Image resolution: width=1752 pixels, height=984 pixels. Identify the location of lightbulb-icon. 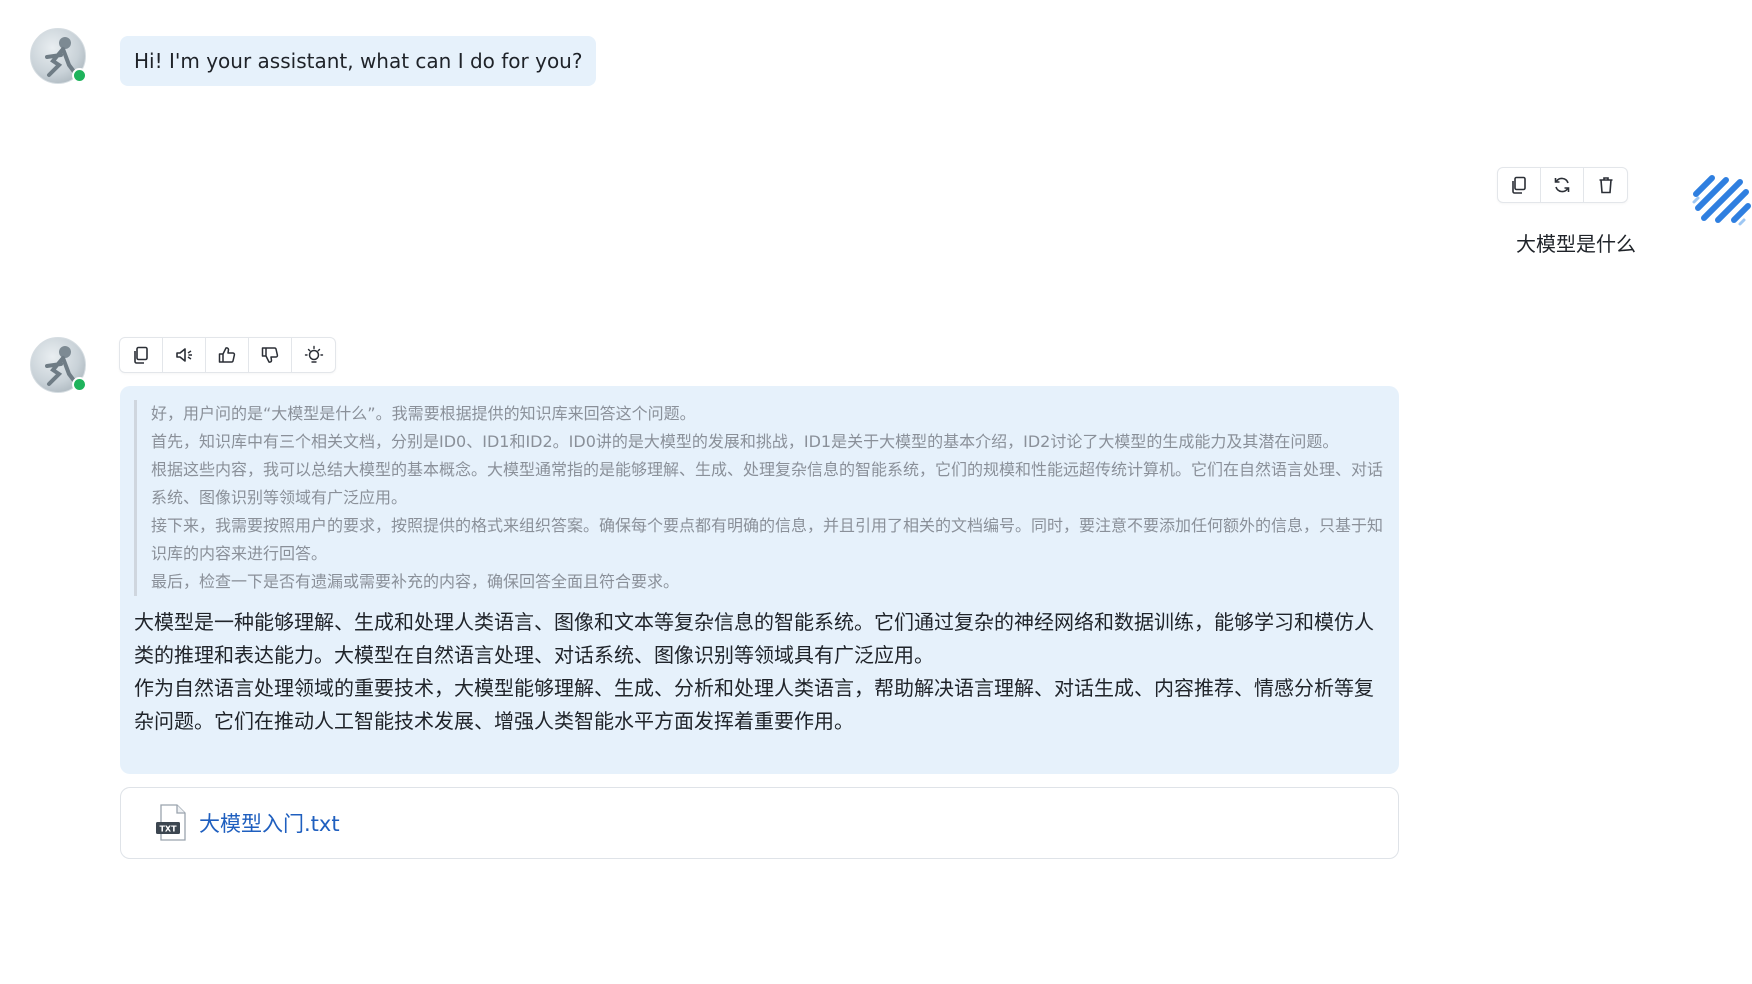
(313, 354).